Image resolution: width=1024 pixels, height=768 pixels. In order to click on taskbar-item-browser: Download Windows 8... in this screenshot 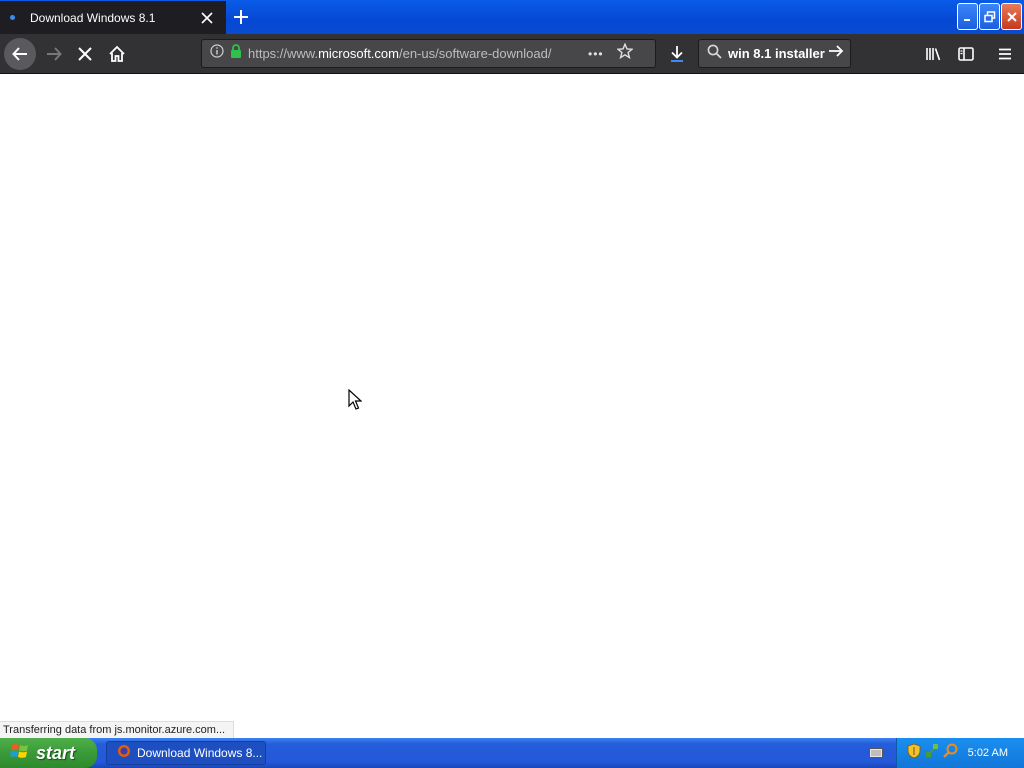, I will do `click(186, 753)`.